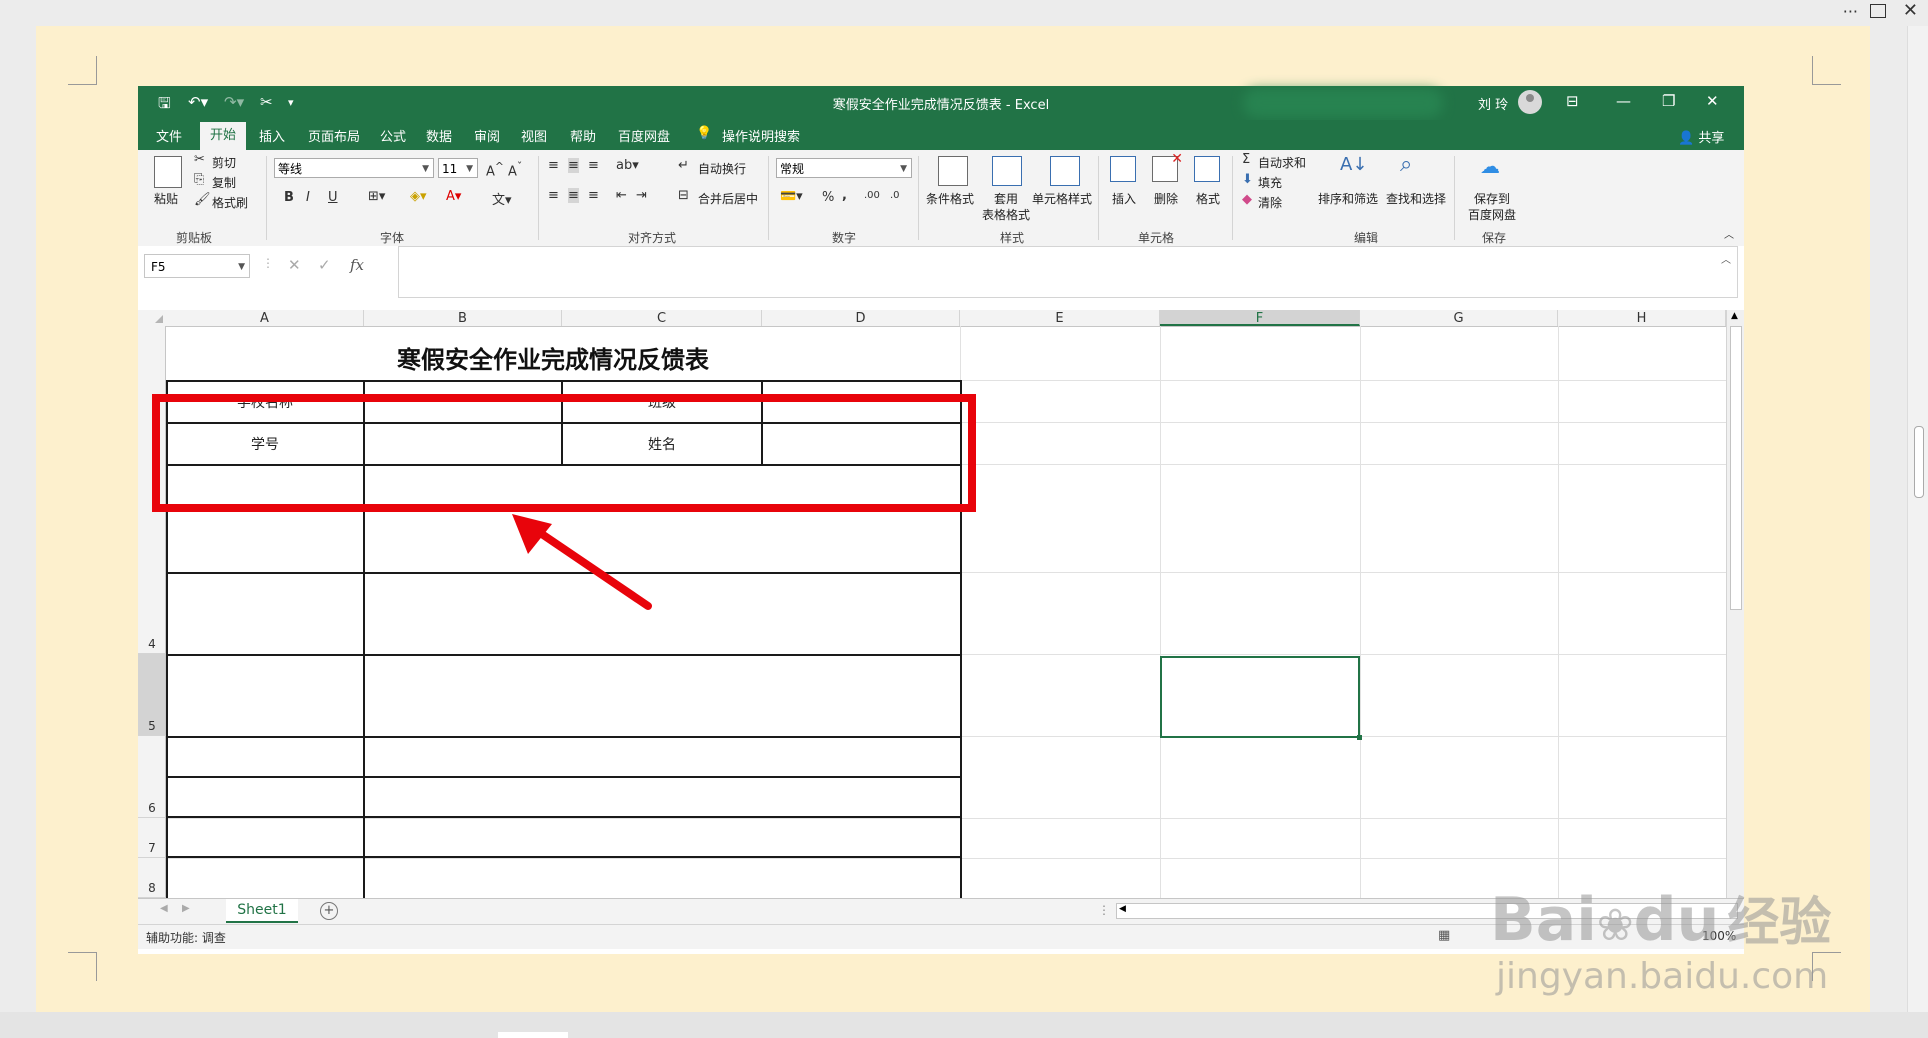  What do you see at coordinates (844, 195) in the screenshot?
I see `comma-button: ,` at bounding box center [844, 195].